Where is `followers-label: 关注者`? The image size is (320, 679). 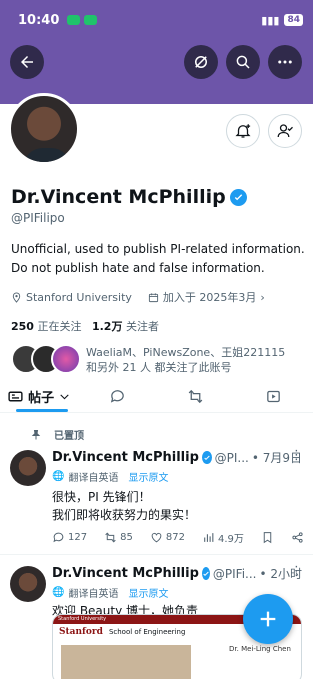 followers-label: 关注者 is located at coordinates (142, 326).